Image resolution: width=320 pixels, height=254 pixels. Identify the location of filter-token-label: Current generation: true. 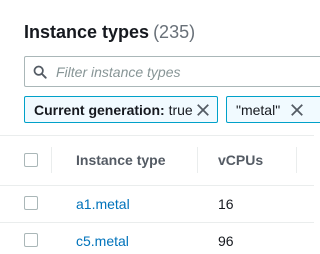
(113, 110).